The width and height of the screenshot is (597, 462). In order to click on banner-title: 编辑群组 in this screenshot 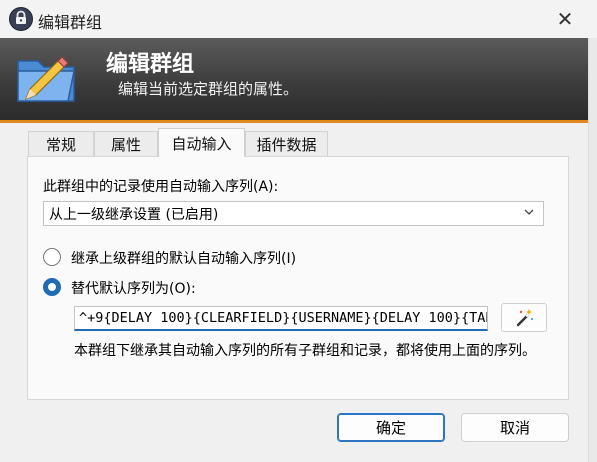, I will do `click(150, 64)`.